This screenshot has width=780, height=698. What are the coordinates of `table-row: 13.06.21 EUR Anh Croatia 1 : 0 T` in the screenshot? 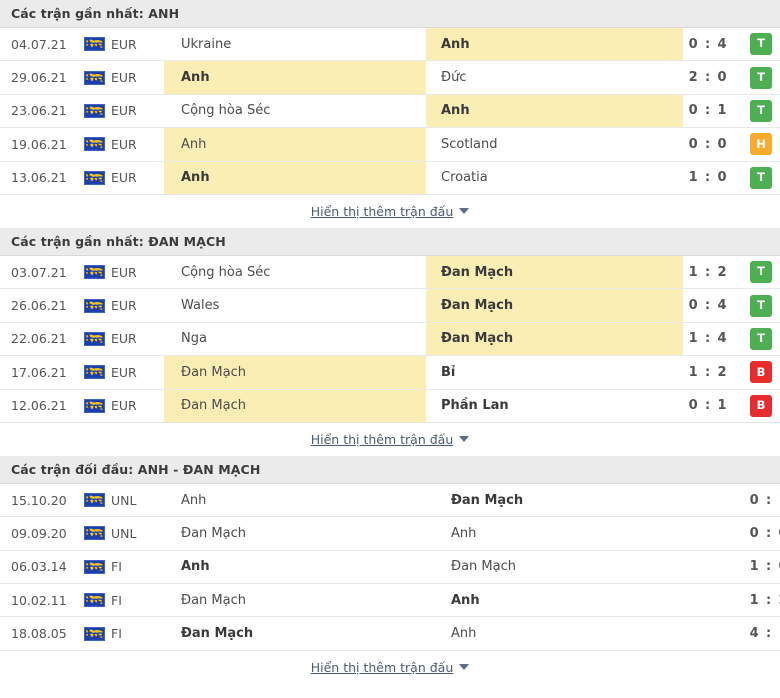 It's located at (390, 178).